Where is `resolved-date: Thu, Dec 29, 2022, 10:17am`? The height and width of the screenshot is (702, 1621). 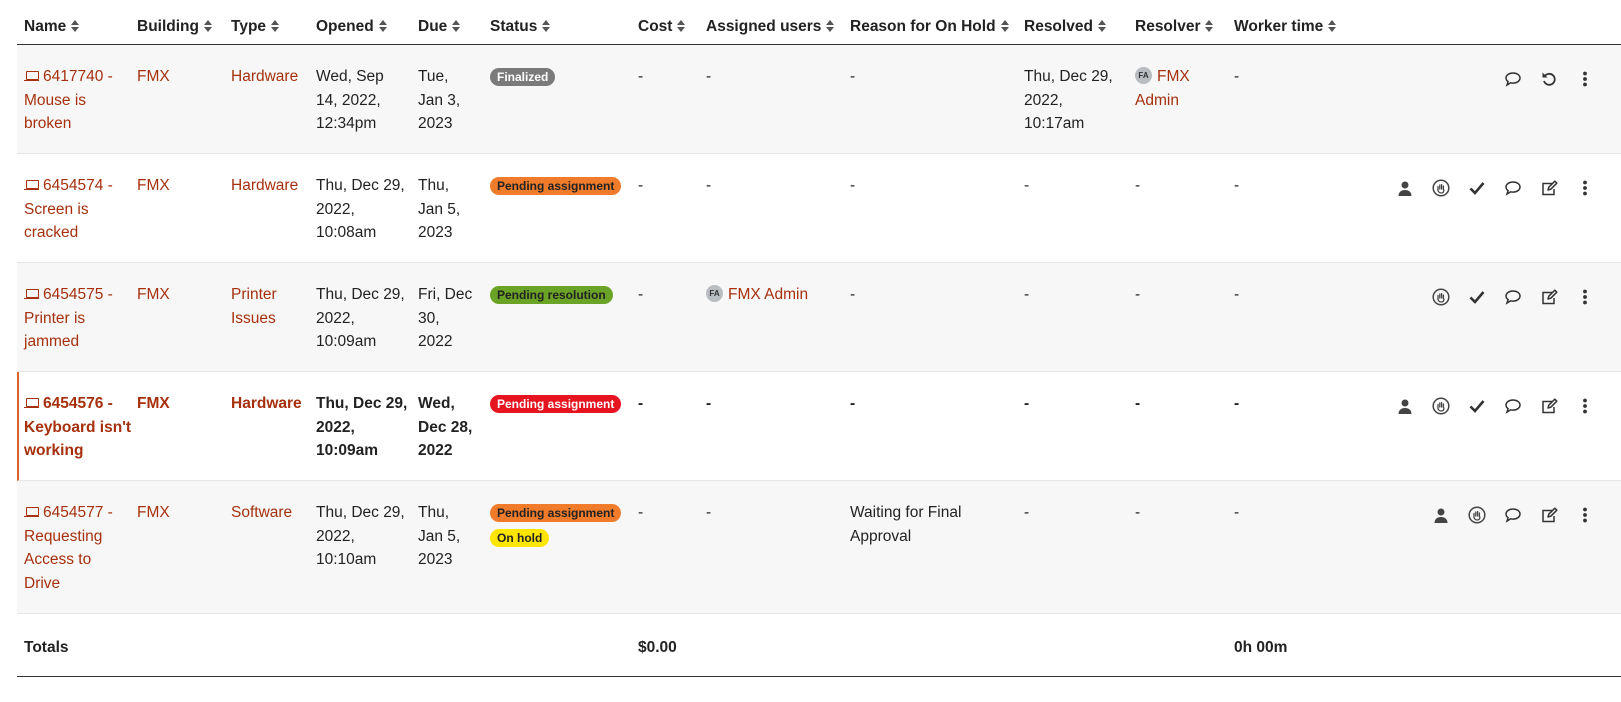
resolved-date: Thu, Dec 29, 2022, 10:17am is located at coordinates (1068, 100).